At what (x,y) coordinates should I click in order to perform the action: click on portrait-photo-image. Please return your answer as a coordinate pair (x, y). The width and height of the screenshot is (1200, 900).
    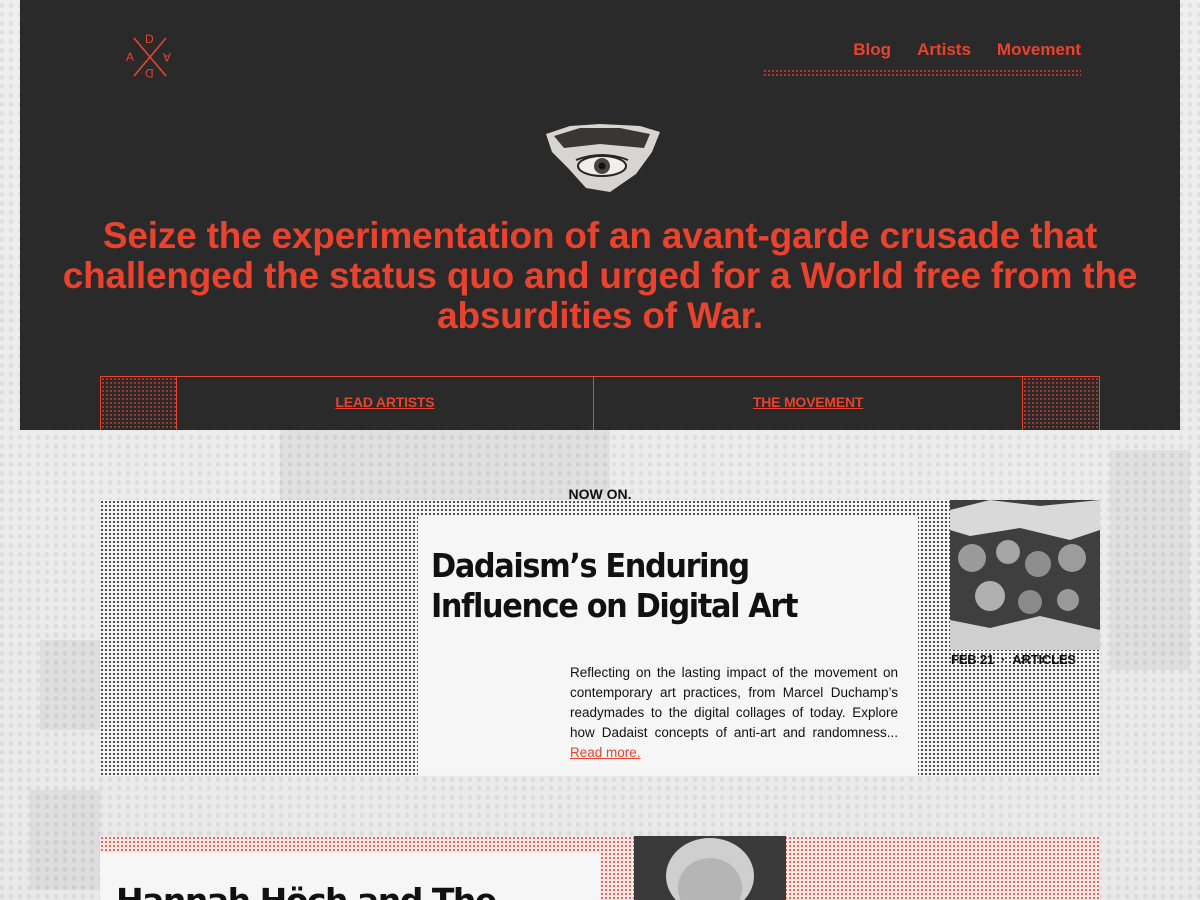
    Looking at the image, I should click on (710, 868).